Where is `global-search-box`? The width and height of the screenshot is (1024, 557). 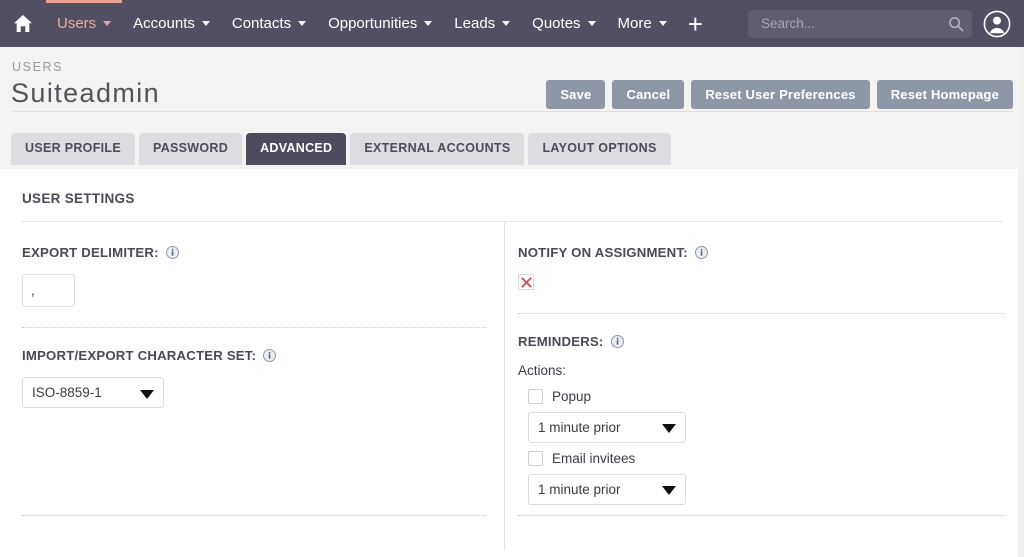
global-search-box is located at coordinates (860, 23).